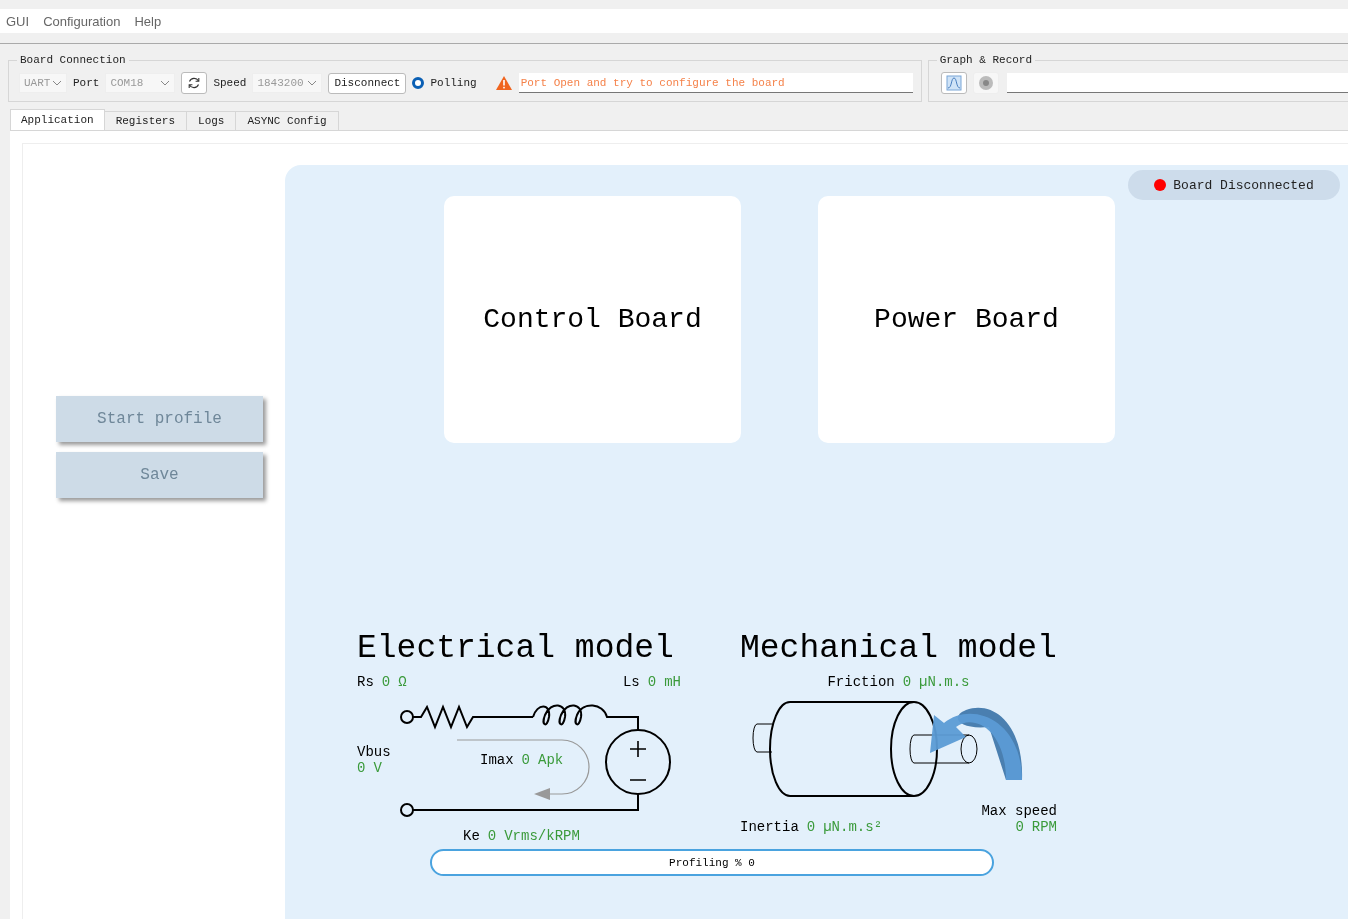  I want to click on param-label: Vbus, so click(374, 752).